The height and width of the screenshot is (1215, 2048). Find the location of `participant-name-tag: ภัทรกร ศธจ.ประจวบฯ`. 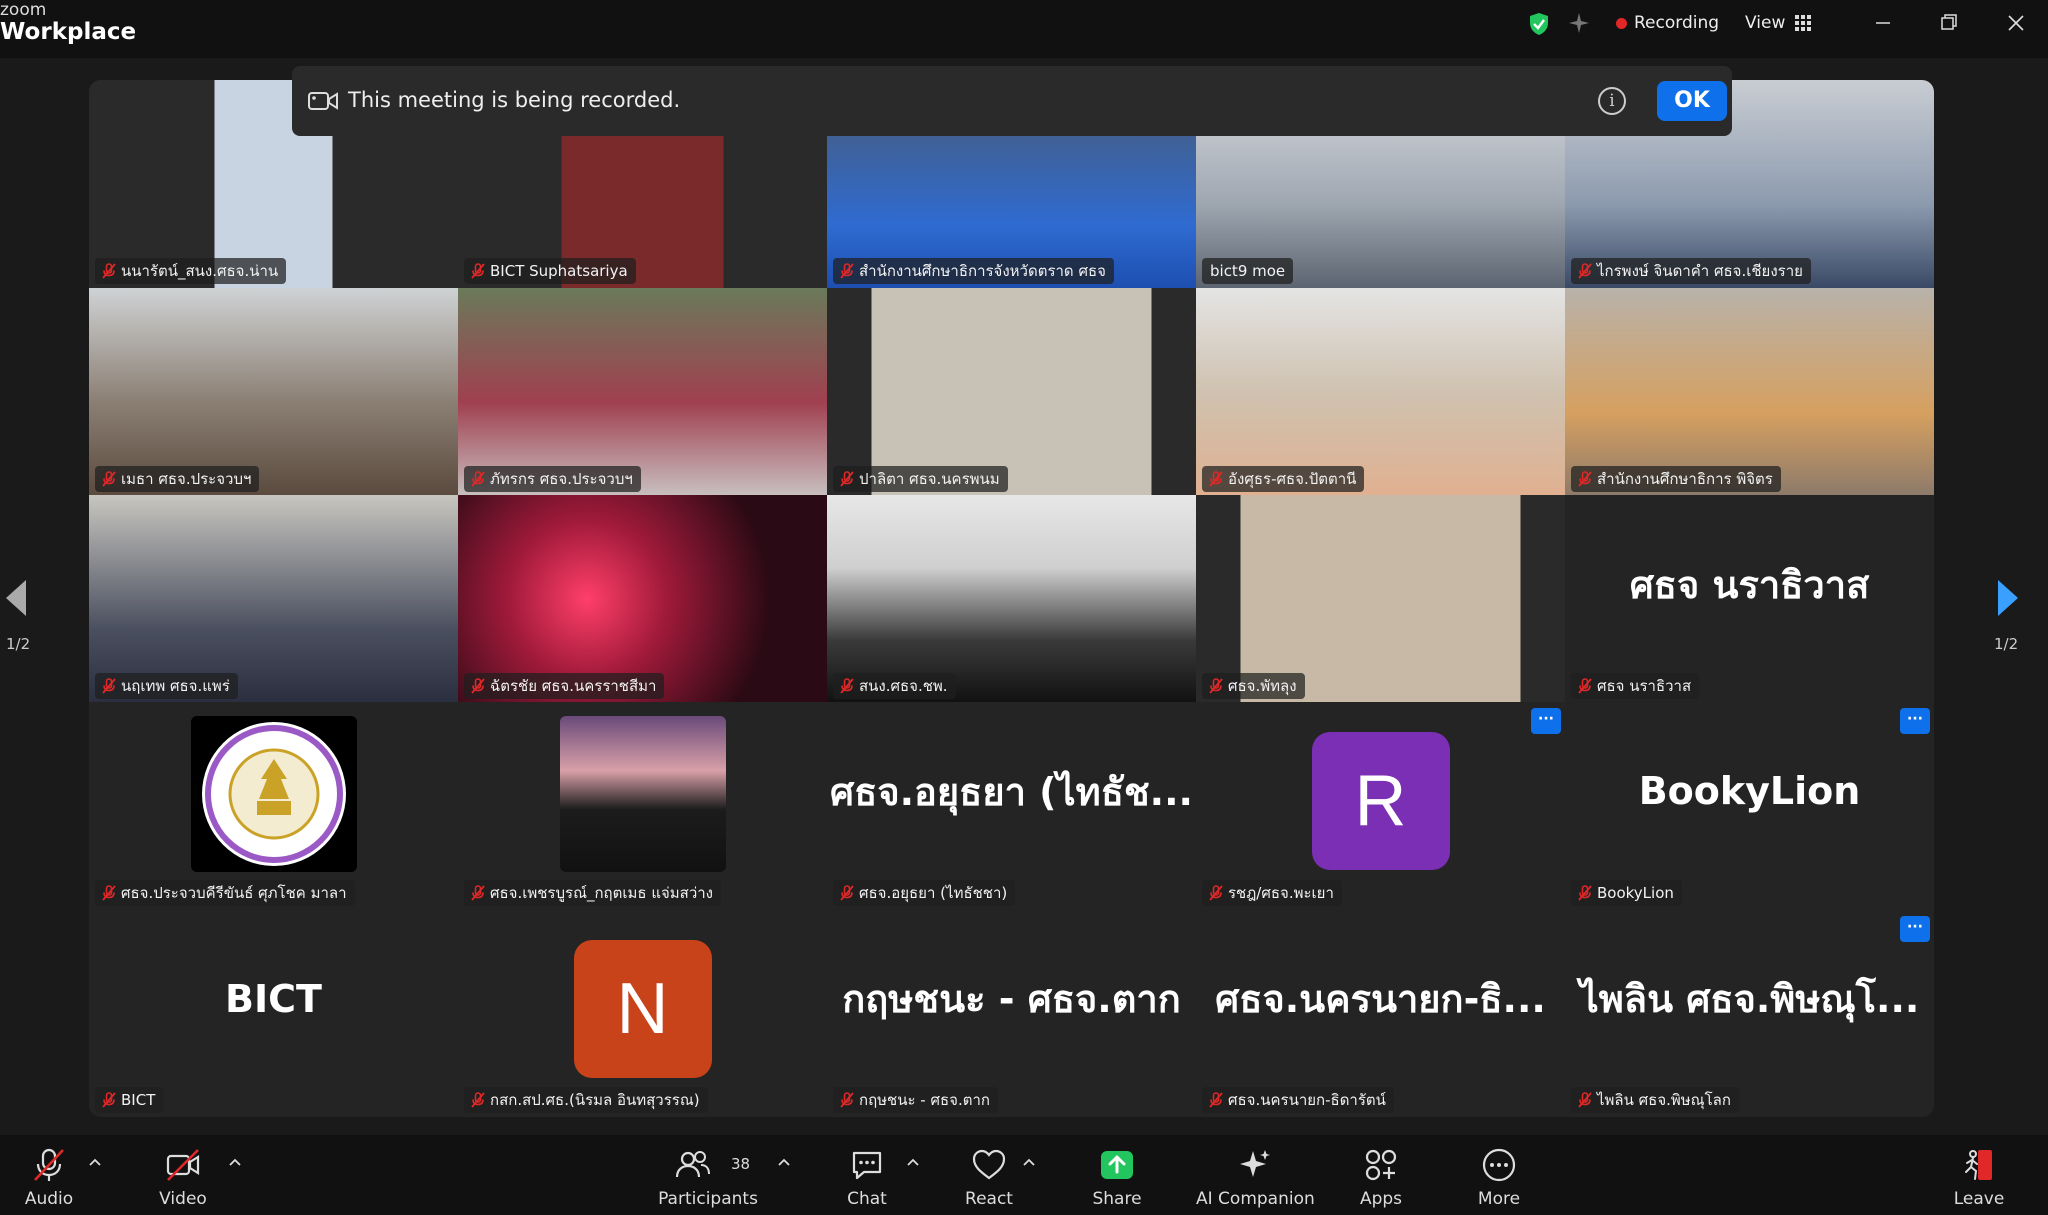

participant-name-tag: ภัทรกร ศธจ.ประจวบฯ is located at coordinates (552, 479).